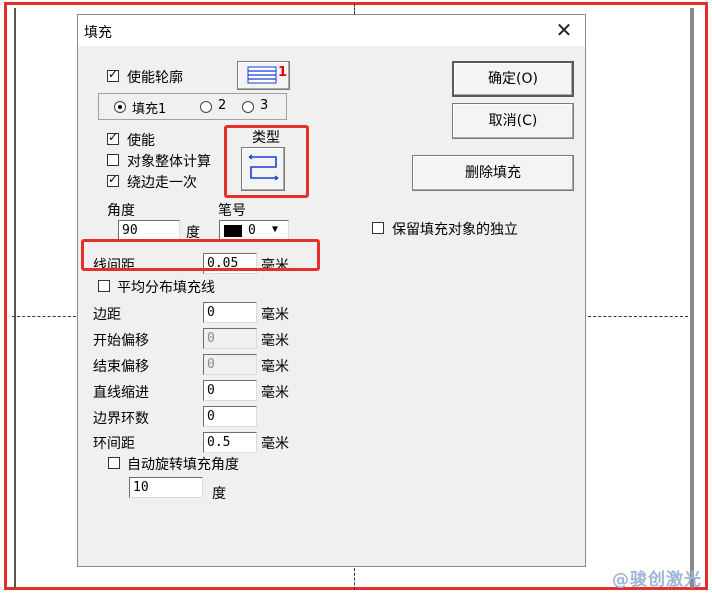 This screenshot has width=712, height=594. Describe the element at coordinates (455, 230) in the screenshot. I see `keep-independent-label: 保留填充对象的独立` at that location.